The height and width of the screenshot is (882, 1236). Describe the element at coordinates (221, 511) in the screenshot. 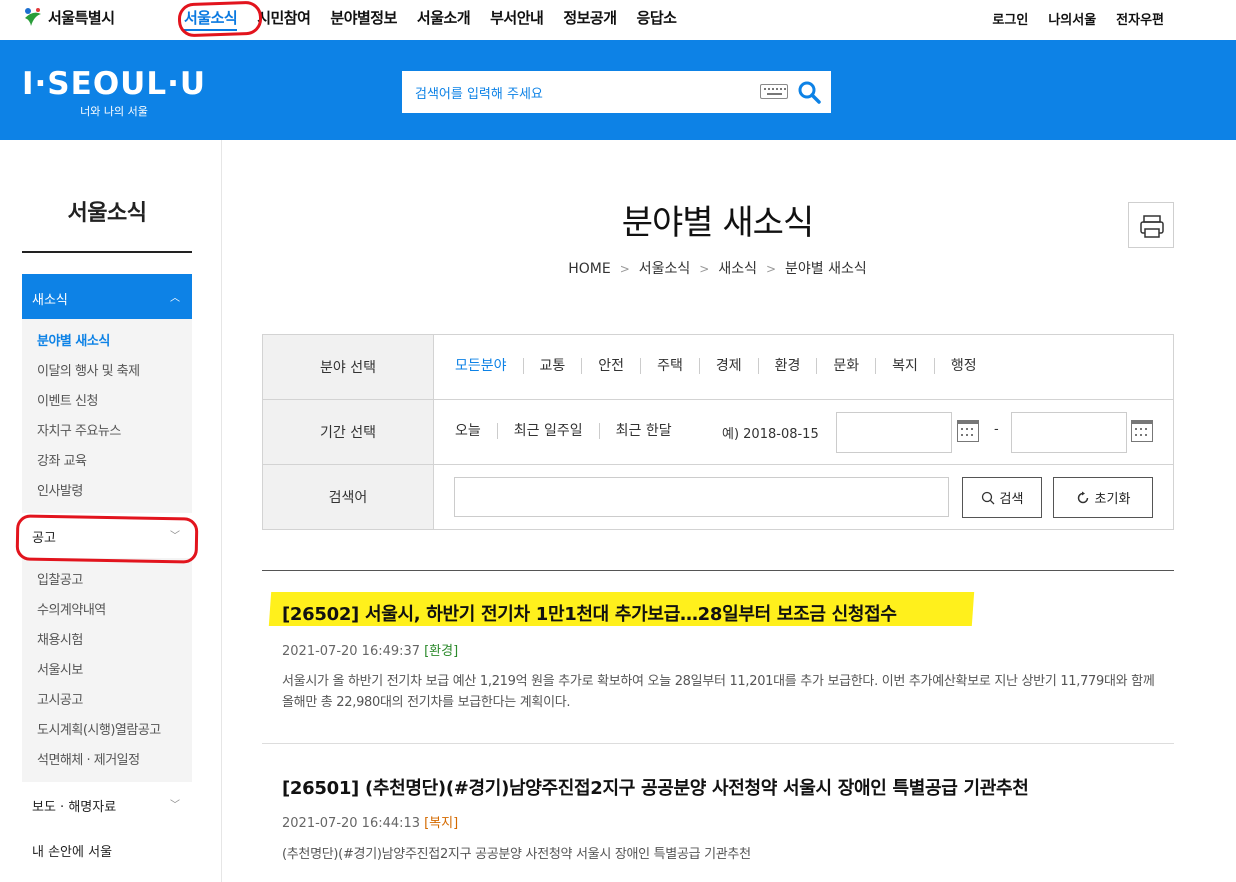

I see `sidebar-divider` at that location.